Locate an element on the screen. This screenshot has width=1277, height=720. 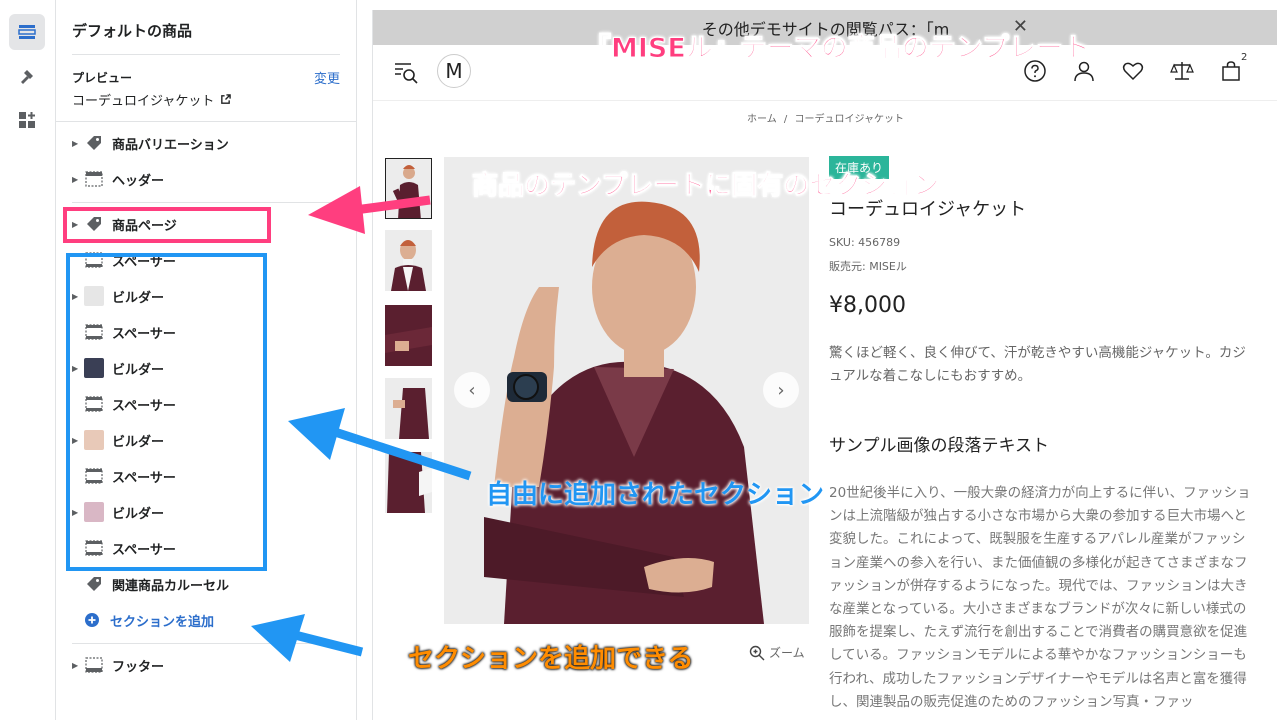
template-section-highlight is located at coordinates (167, 225).